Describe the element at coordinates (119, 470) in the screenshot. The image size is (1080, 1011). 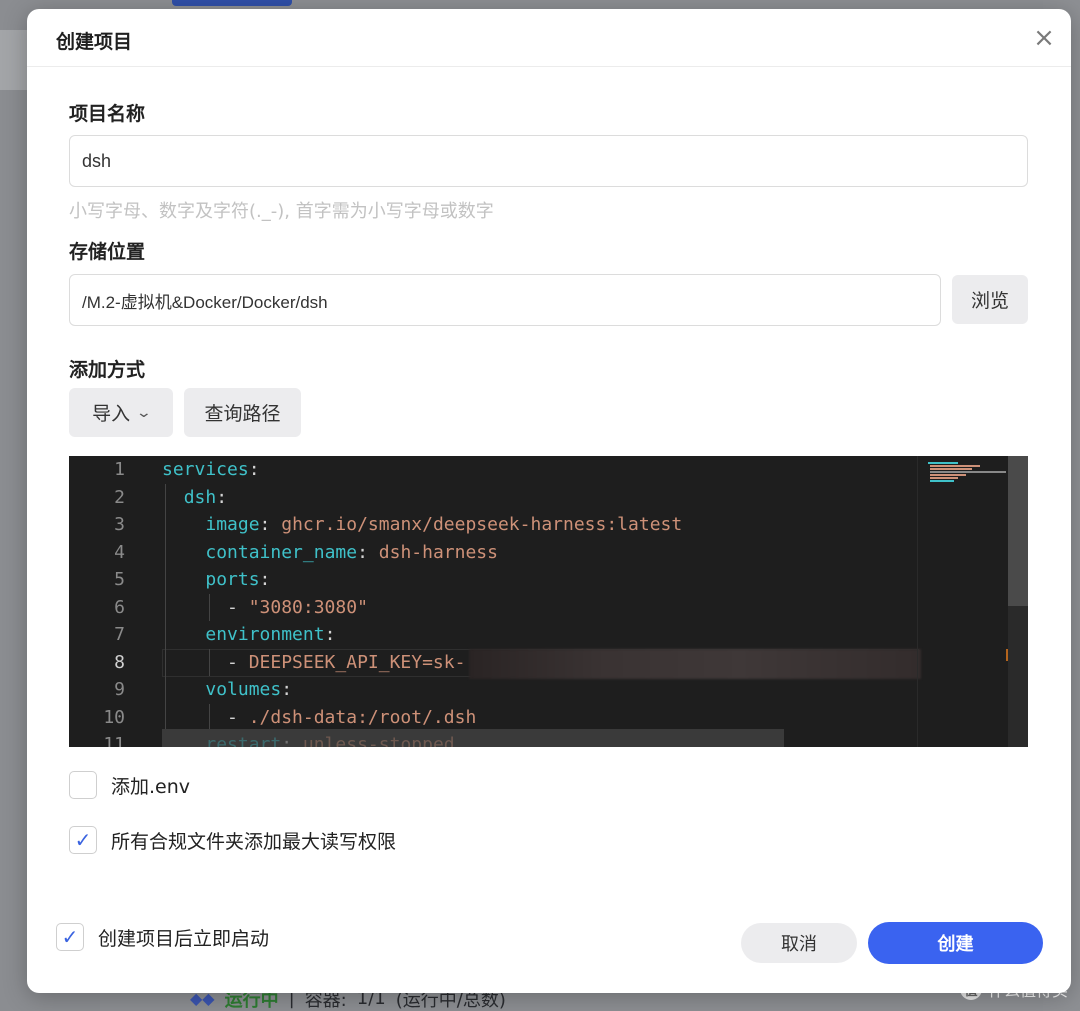
I see `line-number: 1` at that location.